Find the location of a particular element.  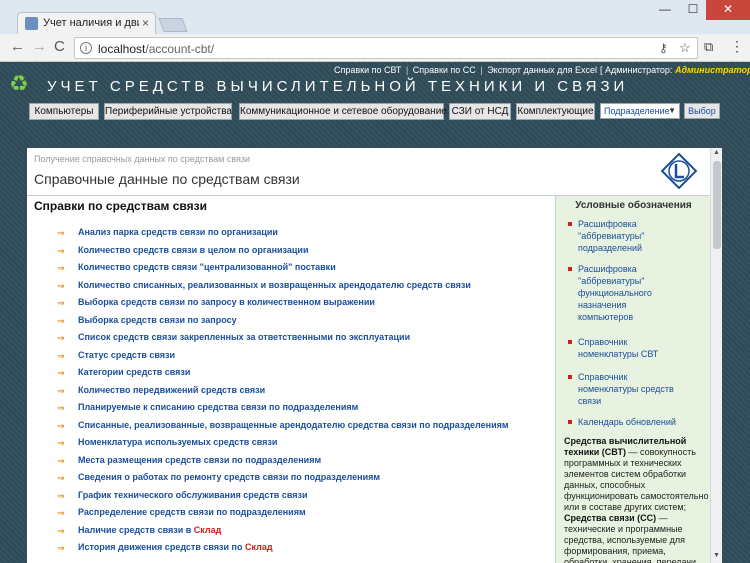

legend-title: Условные обозначения is located at coordinates (633, 205).